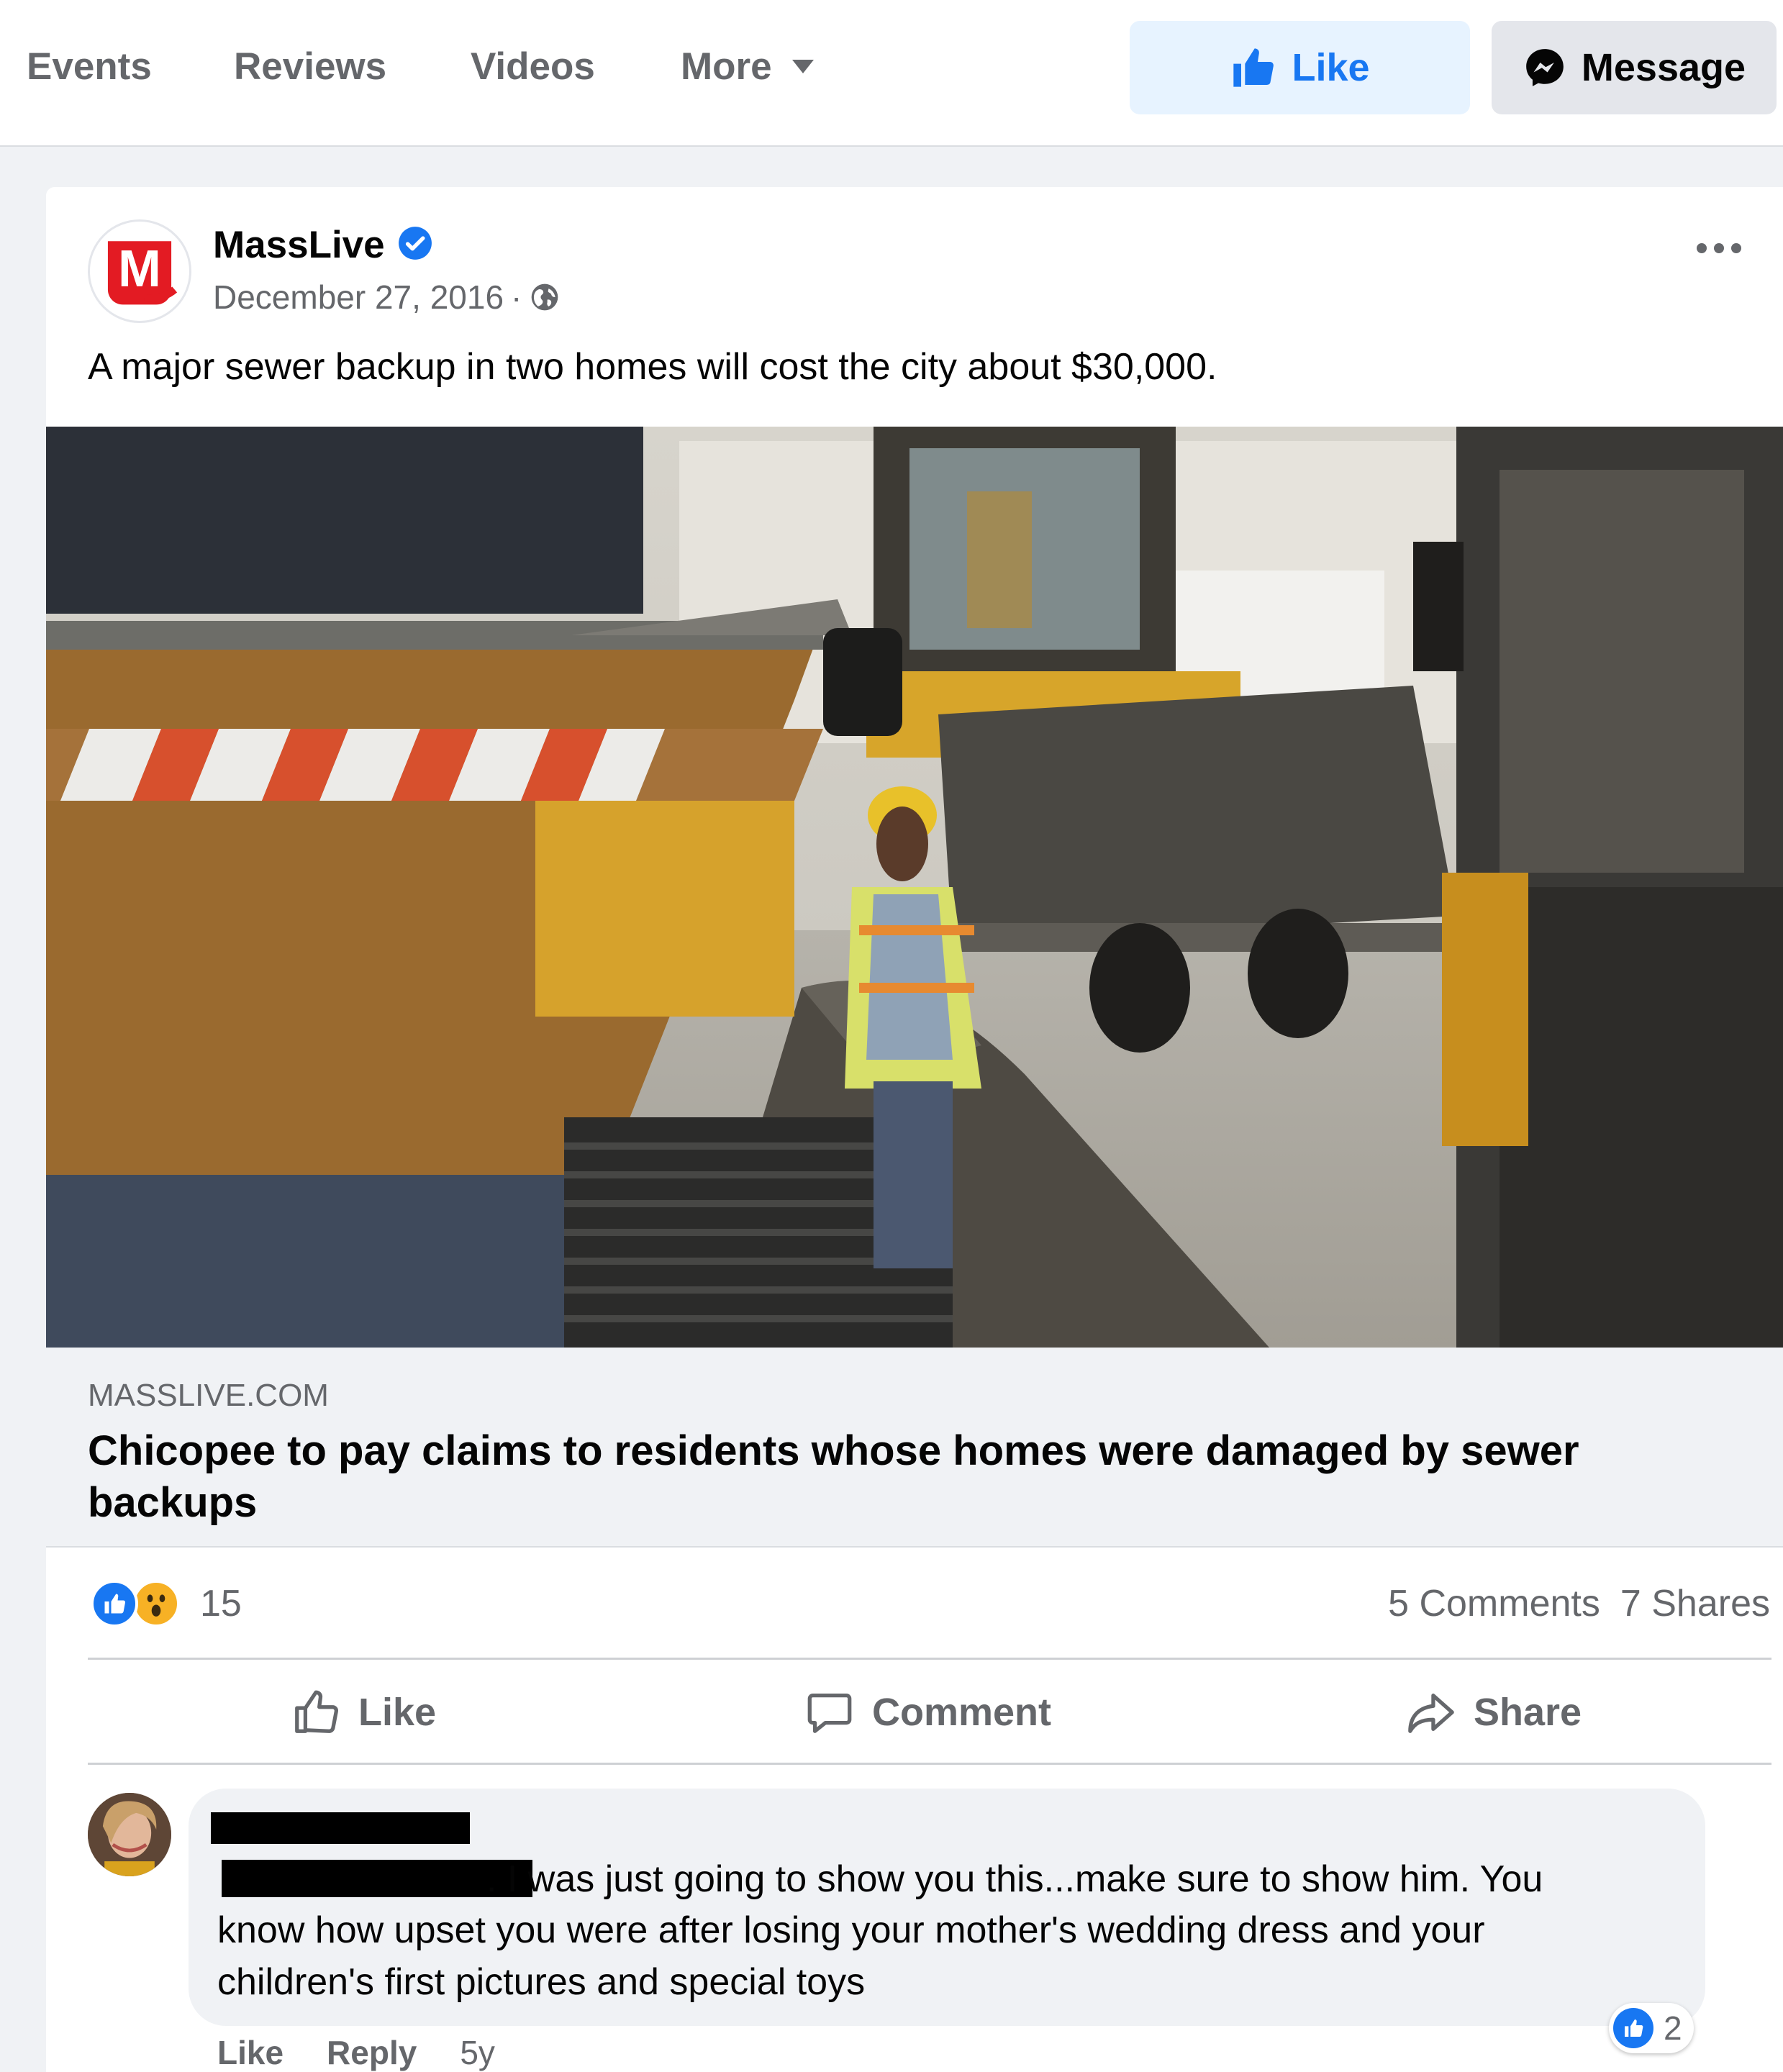 Image resolution: width=1783 pixels, height=2072 pixels. I want to click on verified-badge-icon, so click(415, 243).